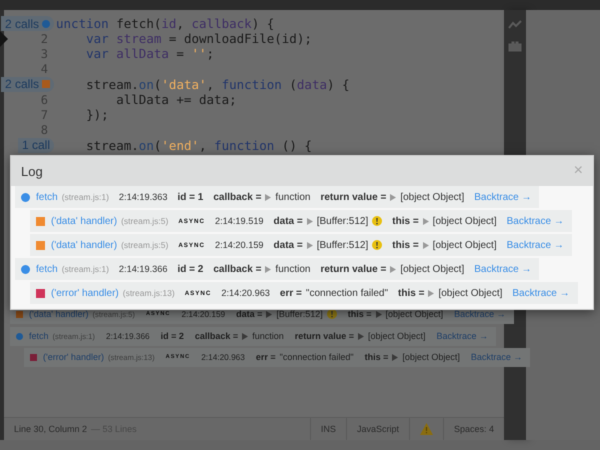 The image size is (600, 450). What do you see at coordinates (578, 171) in the screenshot?
I see `close-button: ×` at bounding box center [578, 171].